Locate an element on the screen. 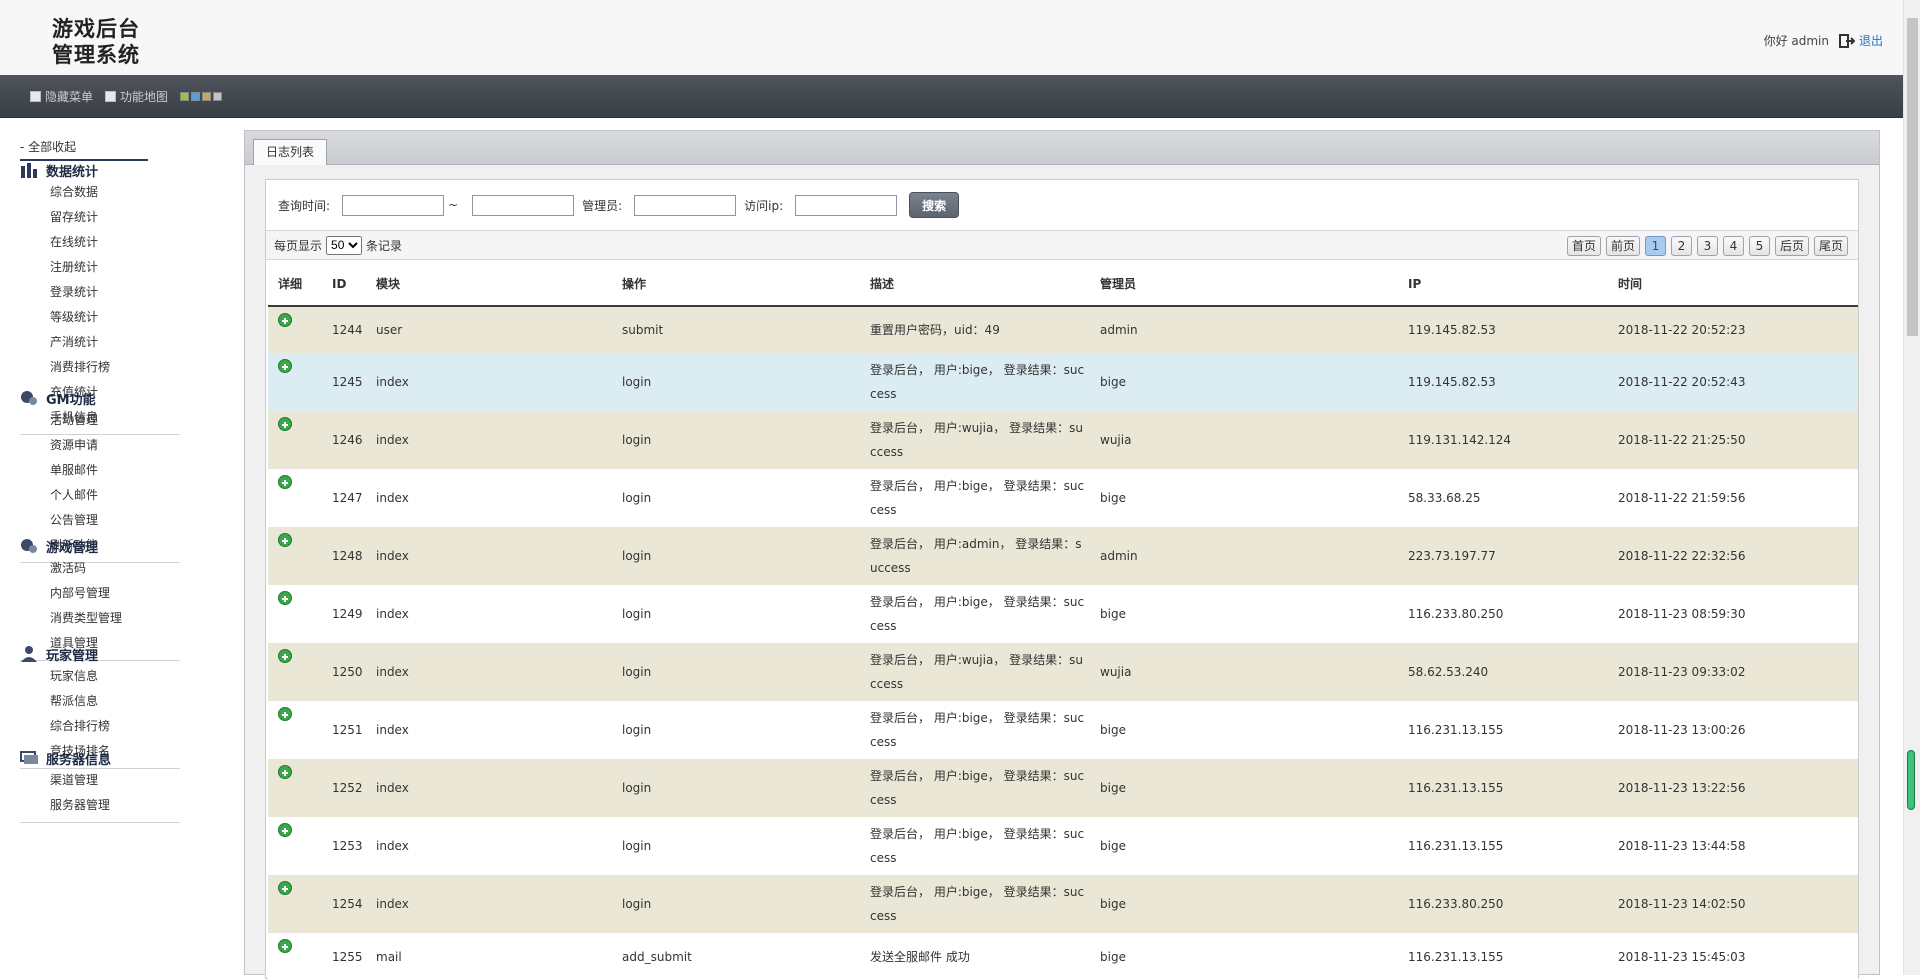 The width and height of the screenshot is (1920, 980). sidebar-item: 综合数据 is located at coordinates (100, 192).